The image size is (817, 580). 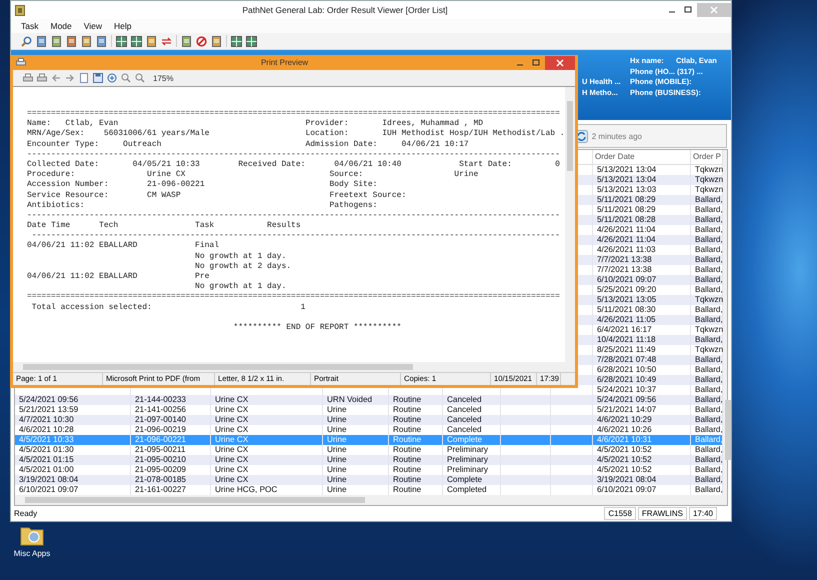 What do you see at coordinates (202, 185) in the screenshot?
I see `report-line: Accession Number: 21-096-00221 Body Site:` at bounding box center [202, 185].